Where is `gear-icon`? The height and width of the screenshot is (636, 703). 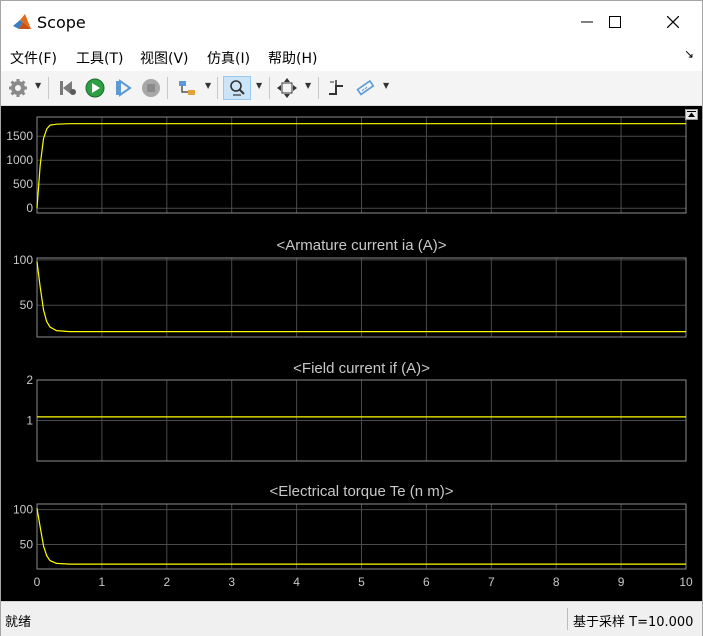 gear-icon is located at coordinates (18, 88).